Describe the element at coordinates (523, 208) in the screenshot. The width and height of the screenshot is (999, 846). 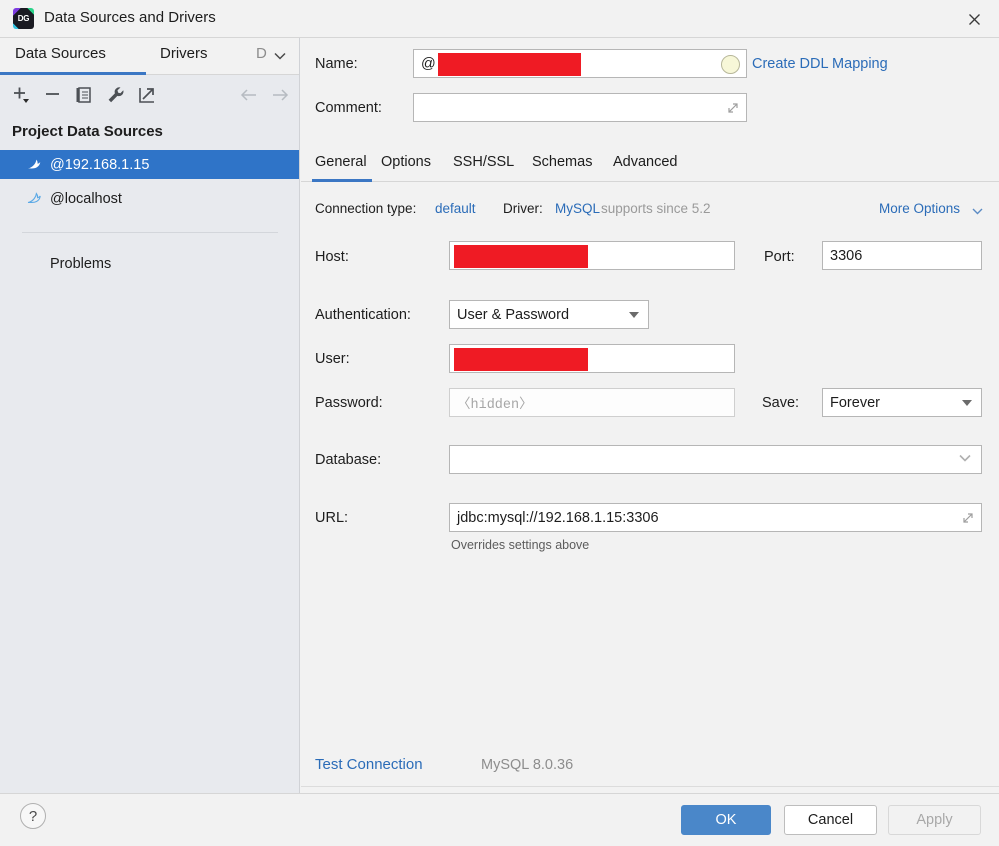
I see `driver-label: Driver:` at that location.